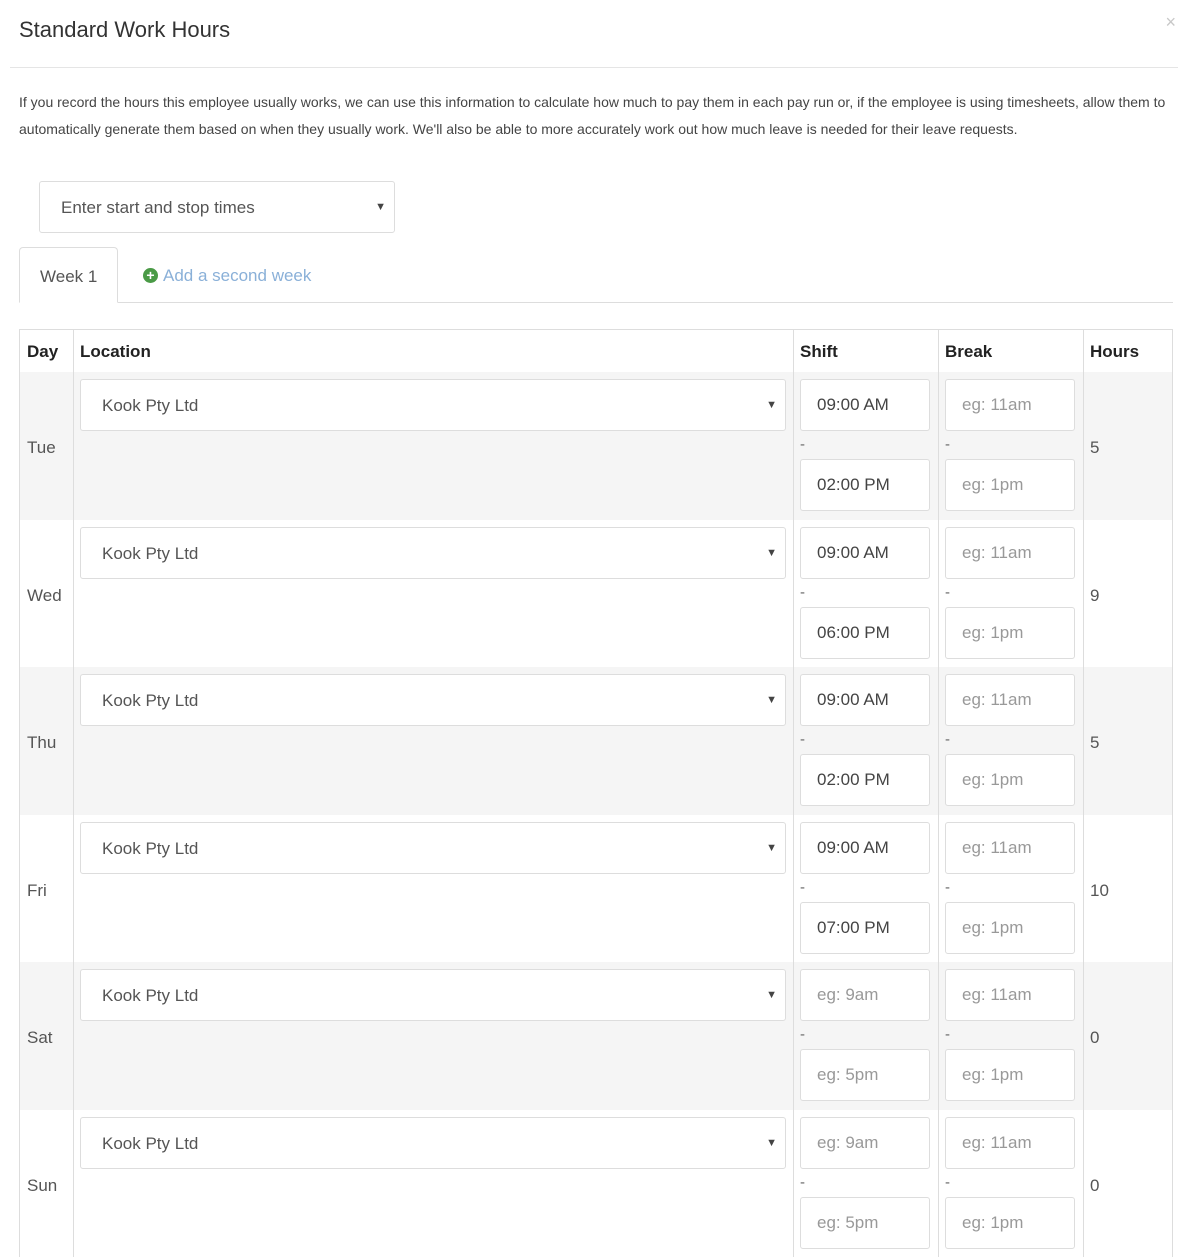 This screenshot has height=1257, width=1188. I want to click on header-shift: Shift, so click(819, 352).